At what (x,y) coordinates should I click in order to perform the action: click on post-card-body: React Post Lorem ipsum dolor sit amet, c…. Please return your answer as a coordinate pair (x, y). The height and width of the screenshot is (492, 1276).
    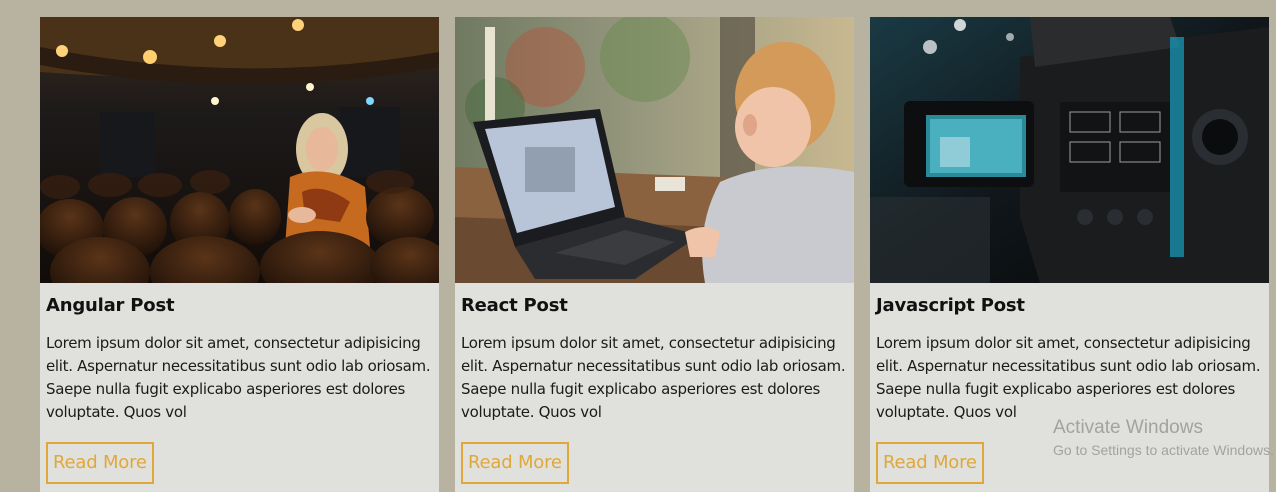
    Looking at the image, I should click on (654, 383).